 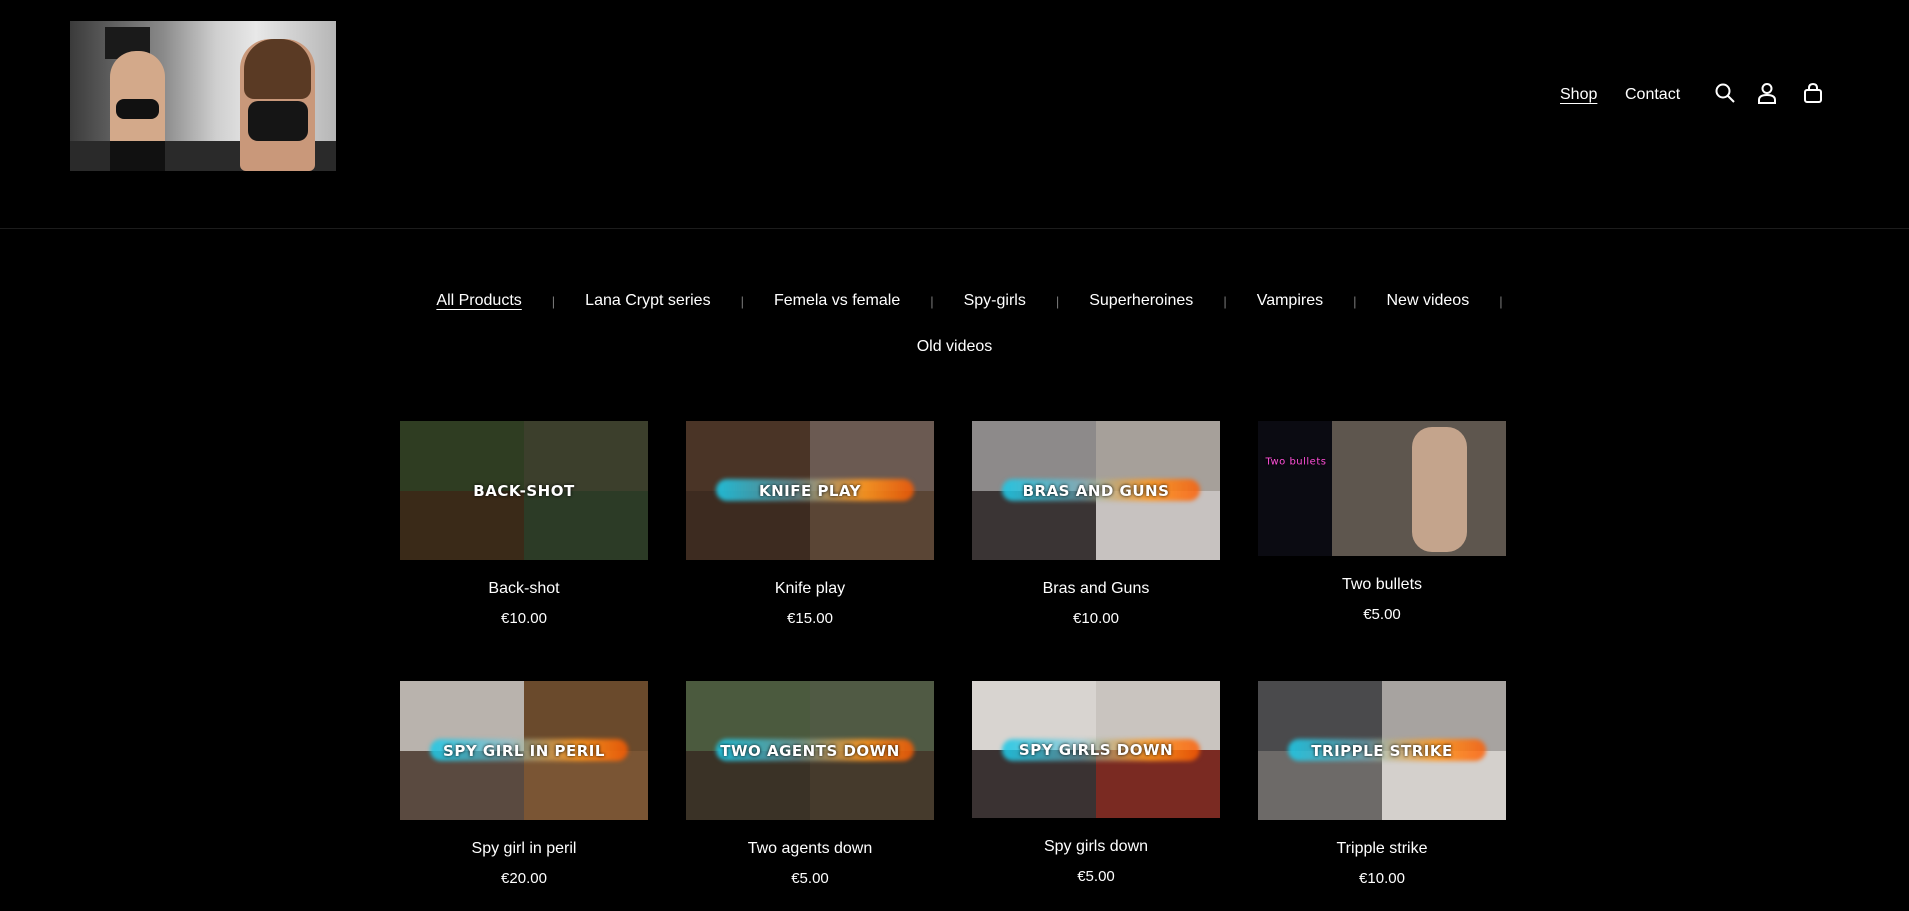 I want to click on product-thumbnail: TRIPPLE STRIKE, so click(x=1382, y=750).